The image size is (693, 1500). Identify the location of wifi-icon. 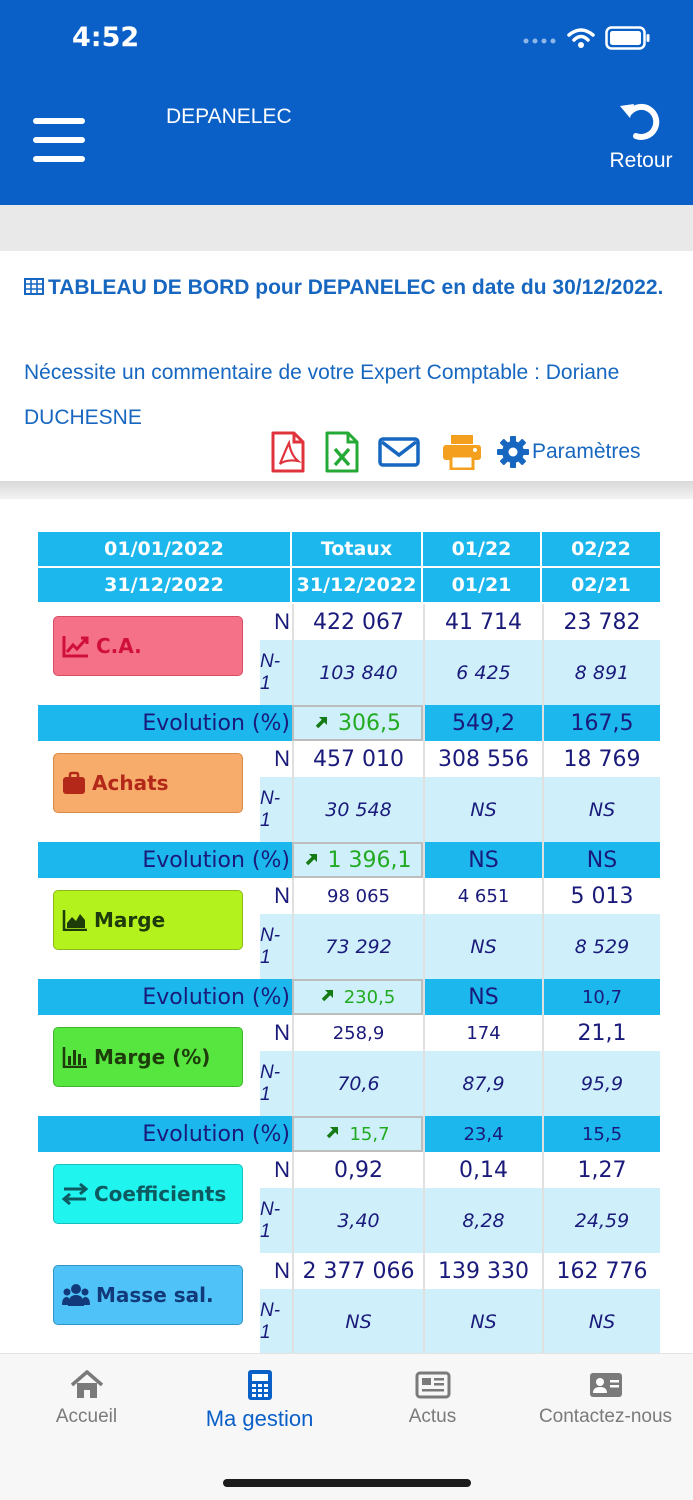
(581, 40).